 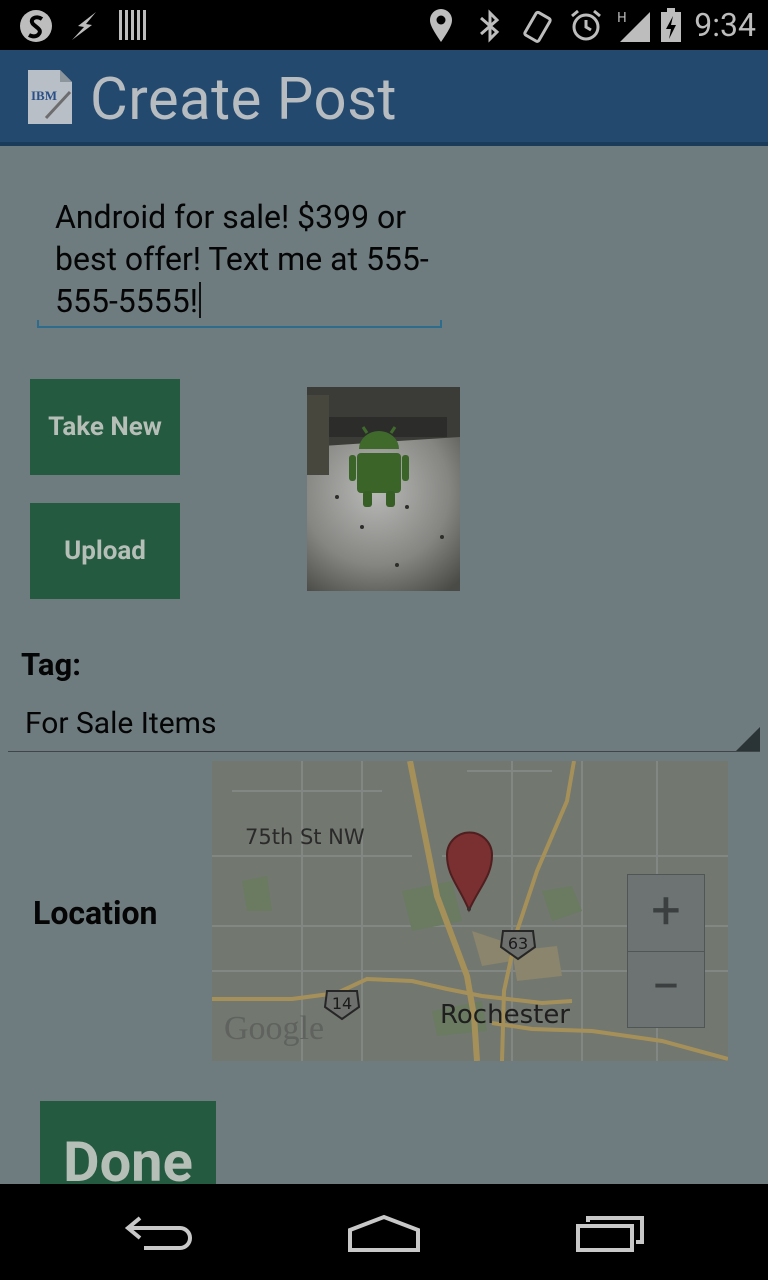 What do you see at coordinates (384, 751) in the screenshot?
I see `tag-spinner-underline` at bounding box center [384, 751].